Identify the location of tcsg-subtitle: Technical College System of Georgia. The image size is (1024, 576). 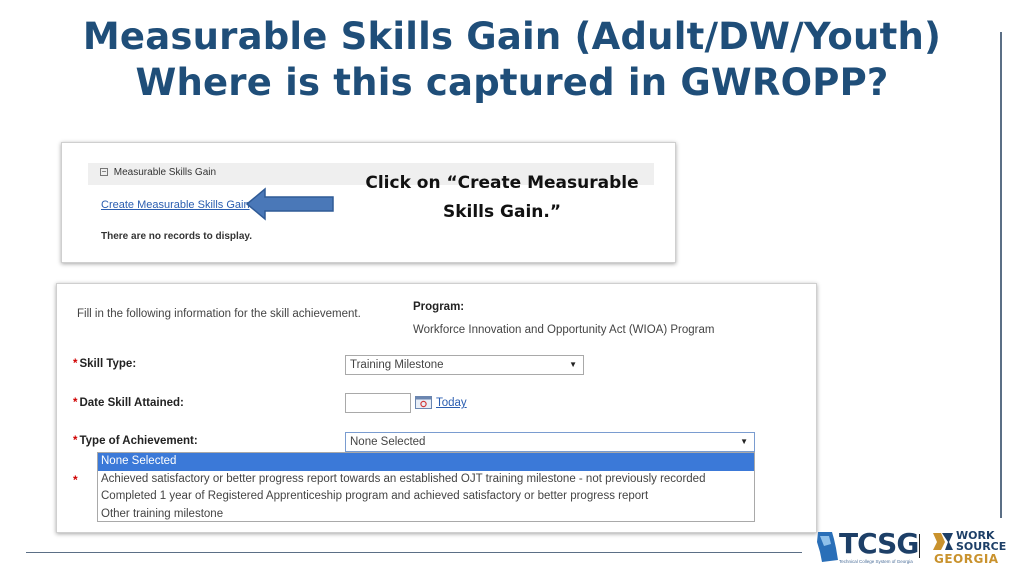
(876, 561).